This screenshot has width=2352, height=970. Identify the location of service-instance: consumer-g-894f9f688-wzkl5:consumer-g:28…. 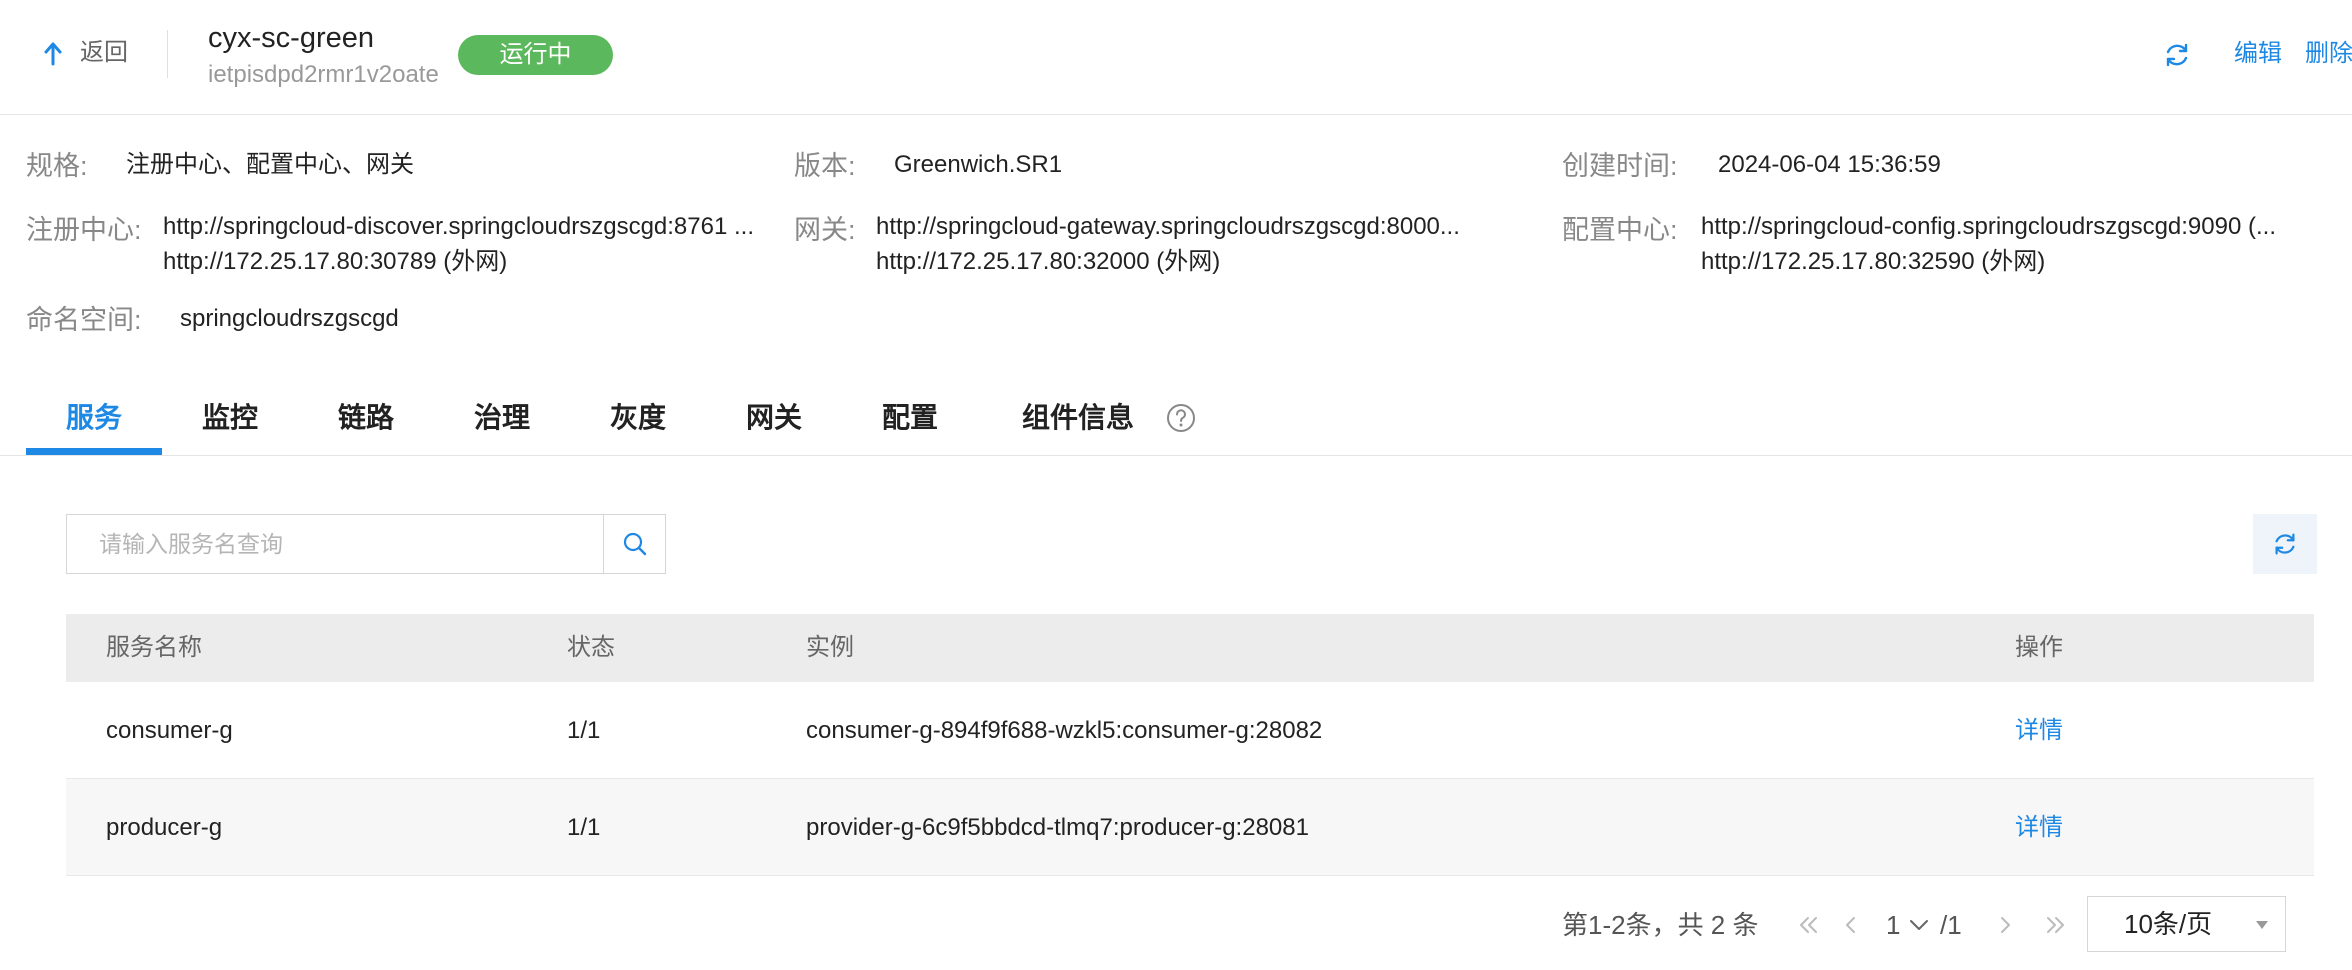
(1064, 730).